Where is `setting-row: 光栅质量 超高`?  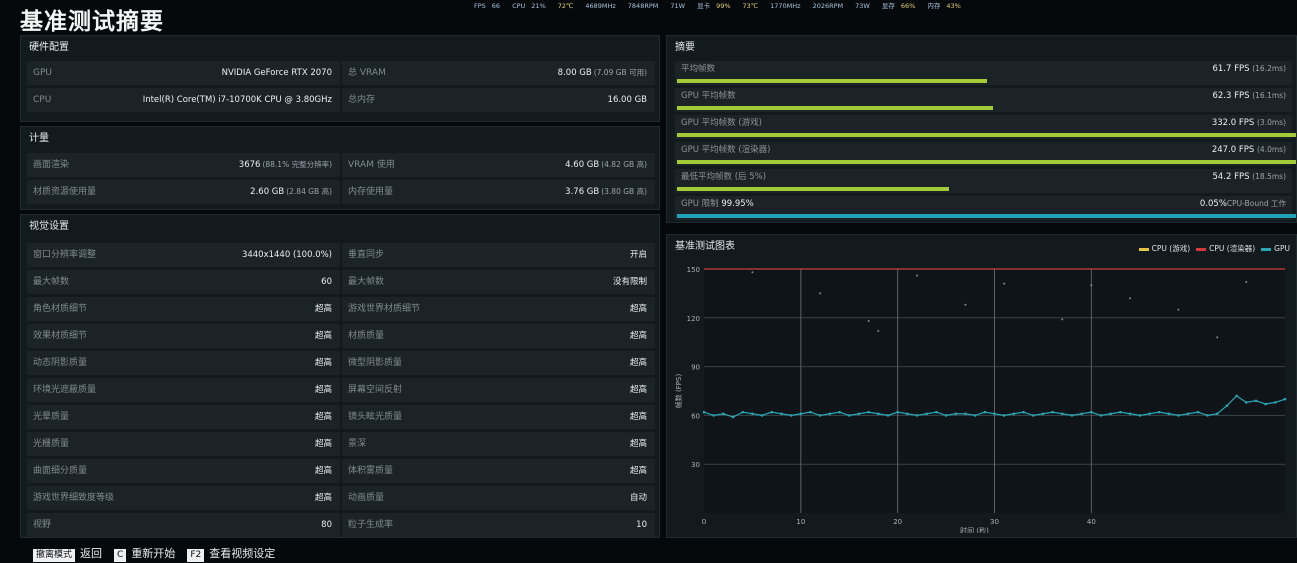 setting-row: 光栅质量 超高 is located at coordinates (183, 444).